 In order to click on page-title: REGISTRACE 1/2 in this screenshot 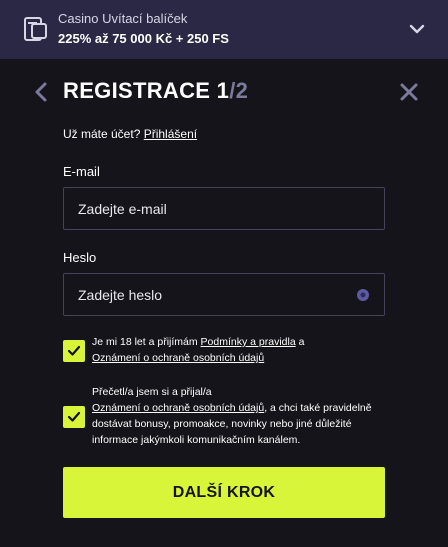, I will do `click(155, 91)`.